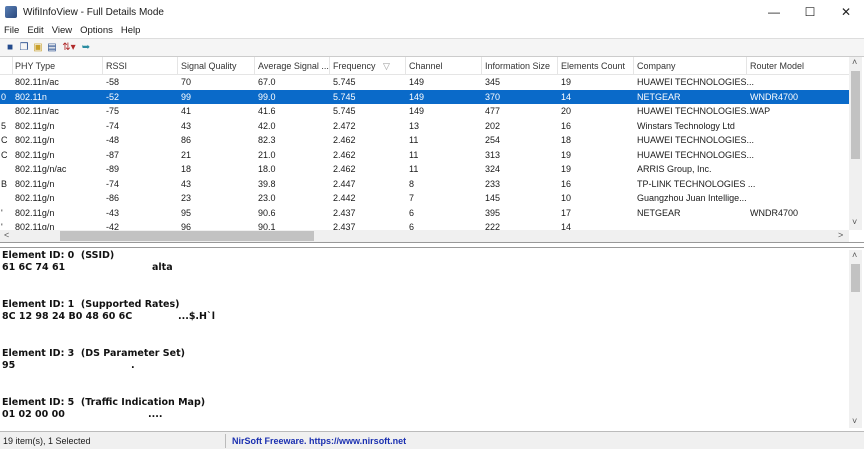 The height and width of the screenshot is (449, 864). What do you see at coordinates (855, 339) in the screenshot?
I see `details-vertical-scrollbar: ˄ ˅` at bounding box center [855, 339].